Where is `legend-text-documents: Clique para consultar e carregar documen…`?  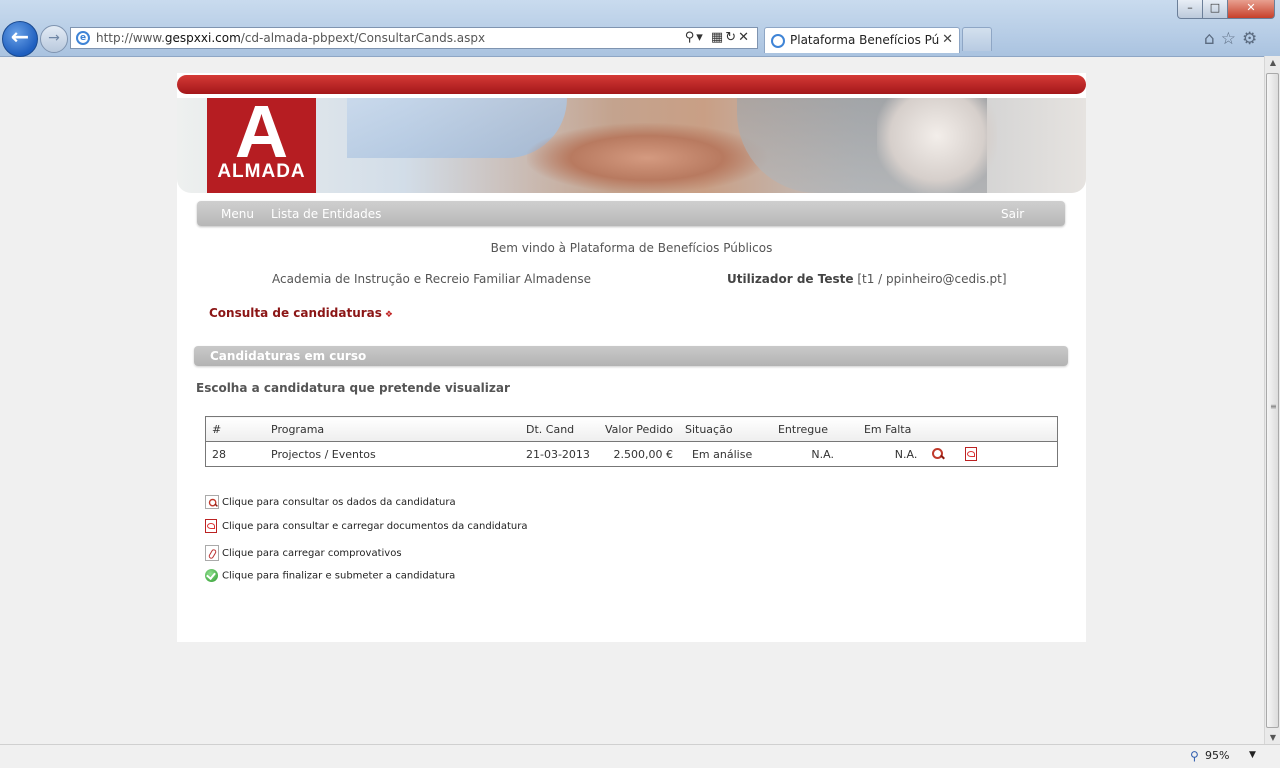
legend-text-documents: Clique para consultar e carregar documen… is located at coordinates (375, 526).